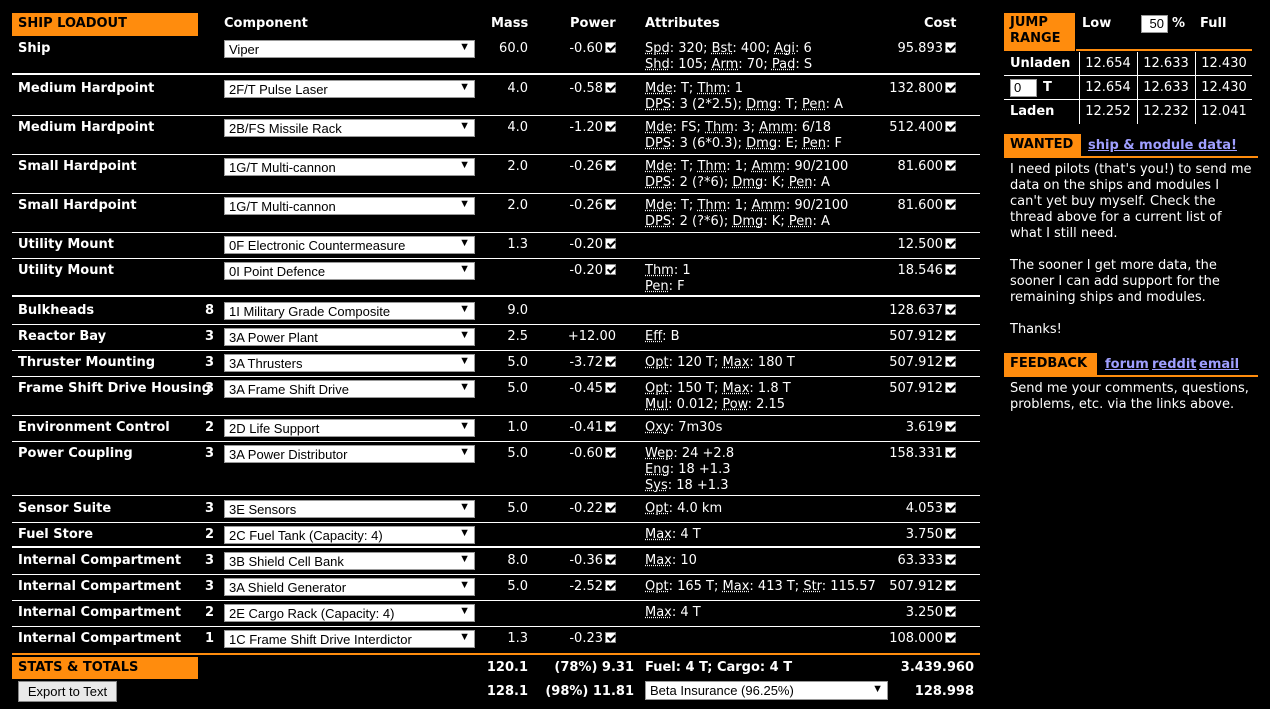 The width and height of the screenshot is (1270, 709). What do you see at coordinates (916, 453) in the screenshot?
I see `cost-value: 158.331` at bounding box center [916, 453].